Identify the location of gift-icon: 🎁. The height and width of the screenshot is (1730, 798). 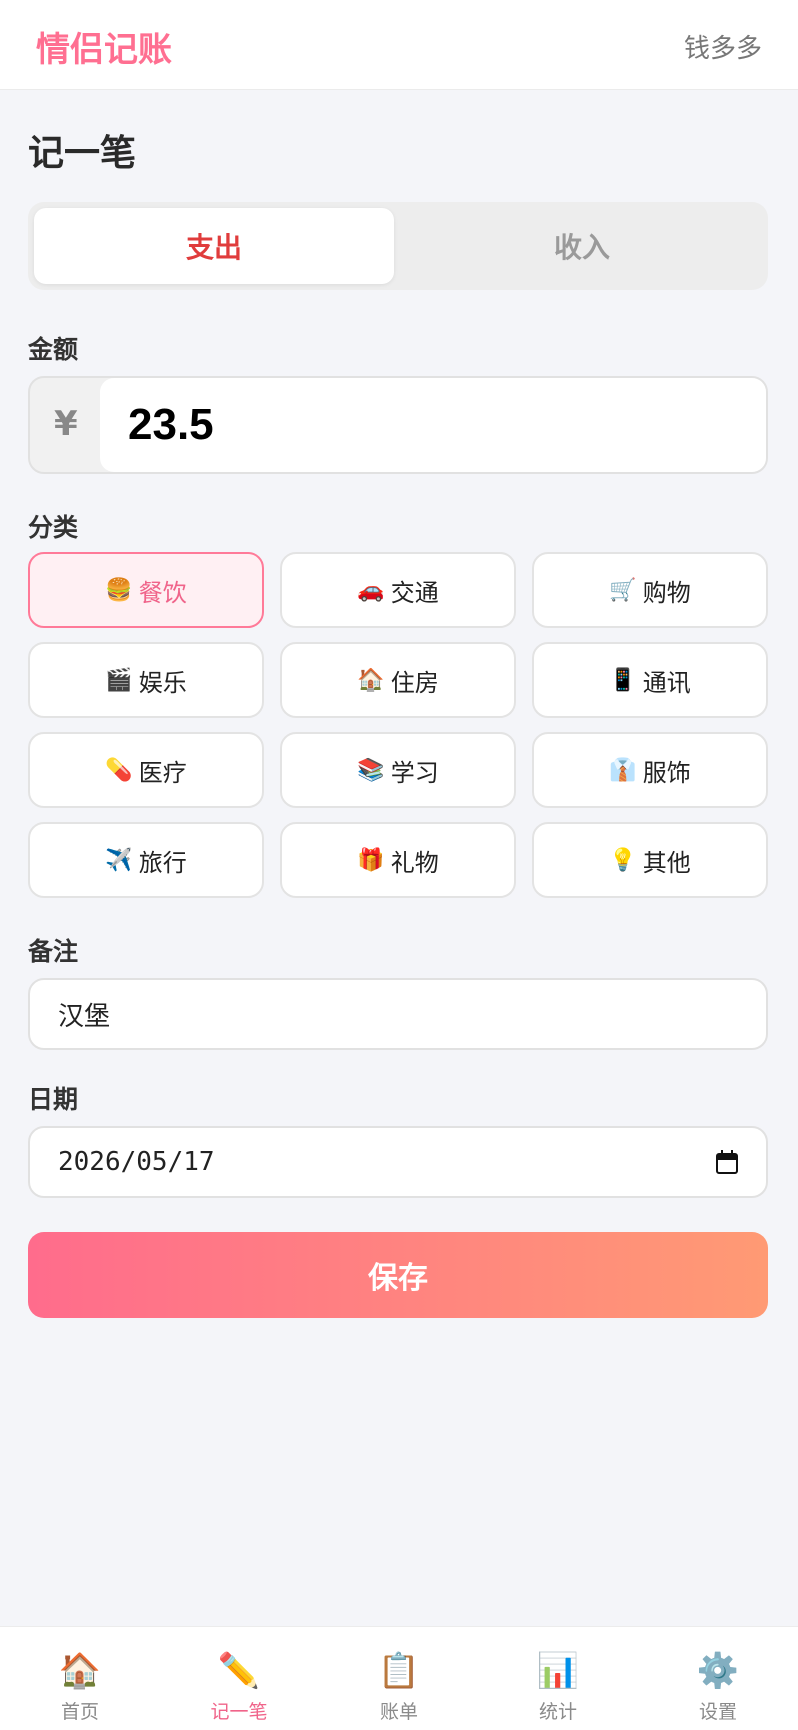
(371, 860).